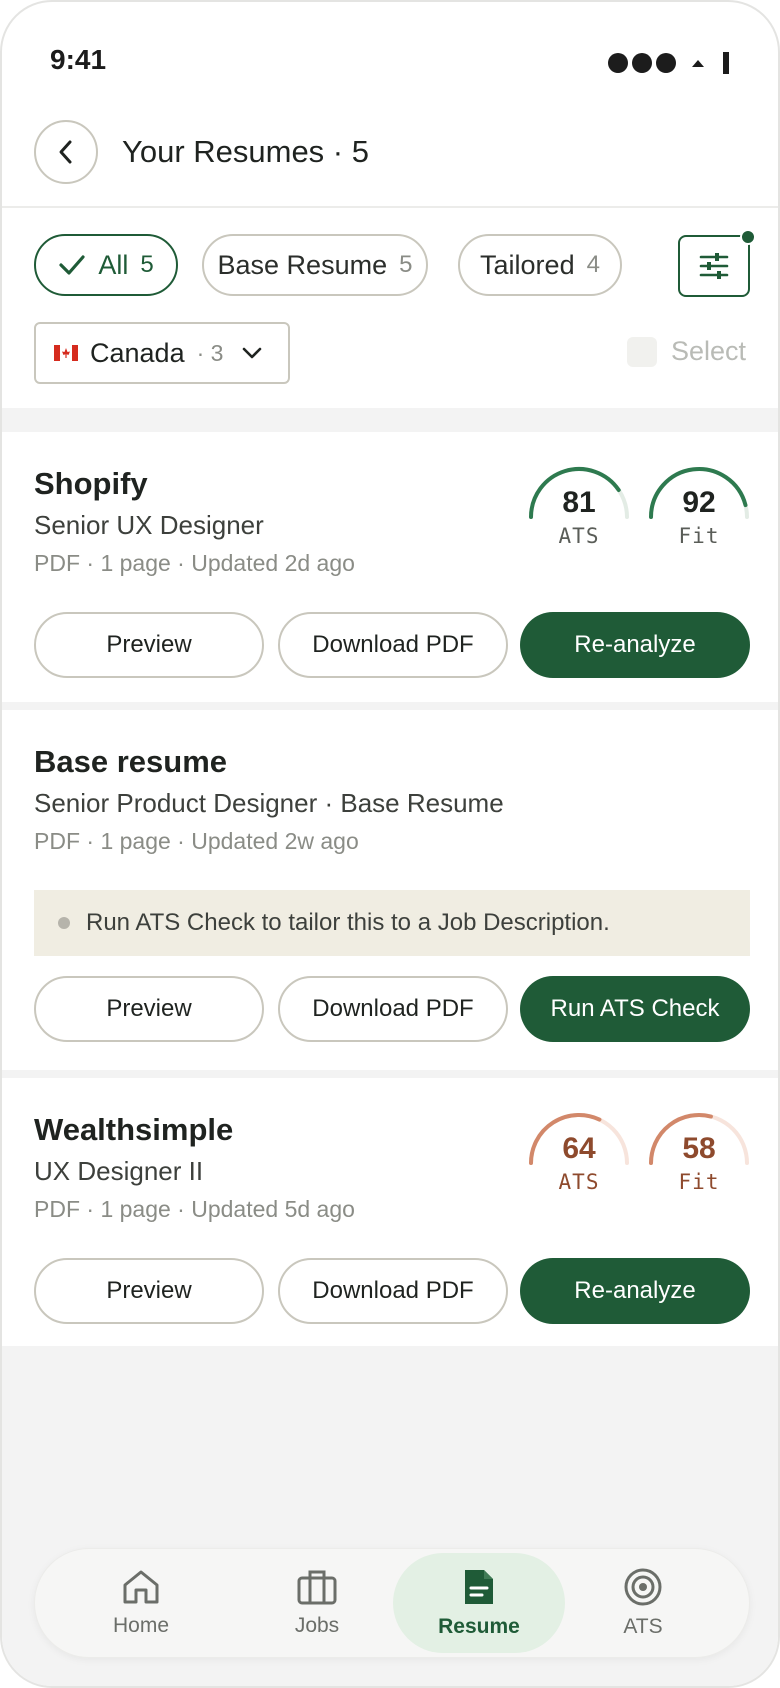 The height and width of the screenshot is (1688, 780). I want to click on signal-icon, so click(642, 63).